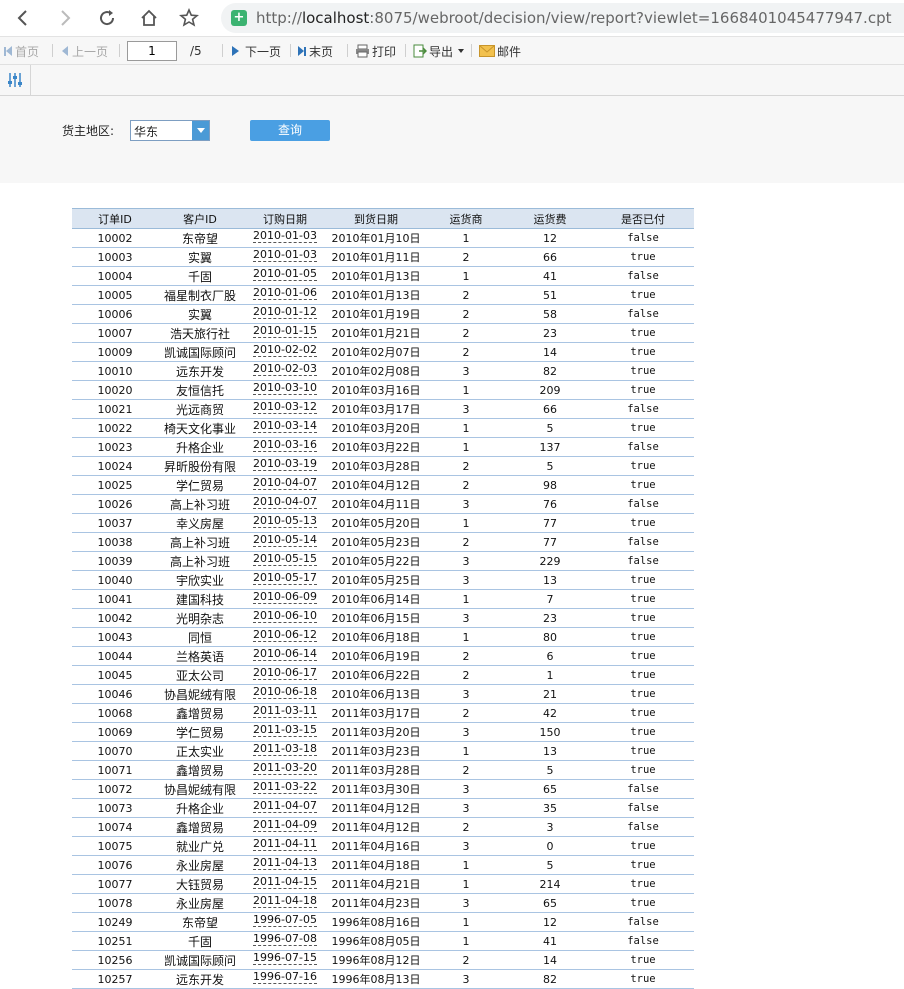 The image size is (904, 989). What do you see at coordinates (376, 485) in the screenshot?
I see `arrival-date-cell: 2010年04月12日` at bounding box center [376, 485].